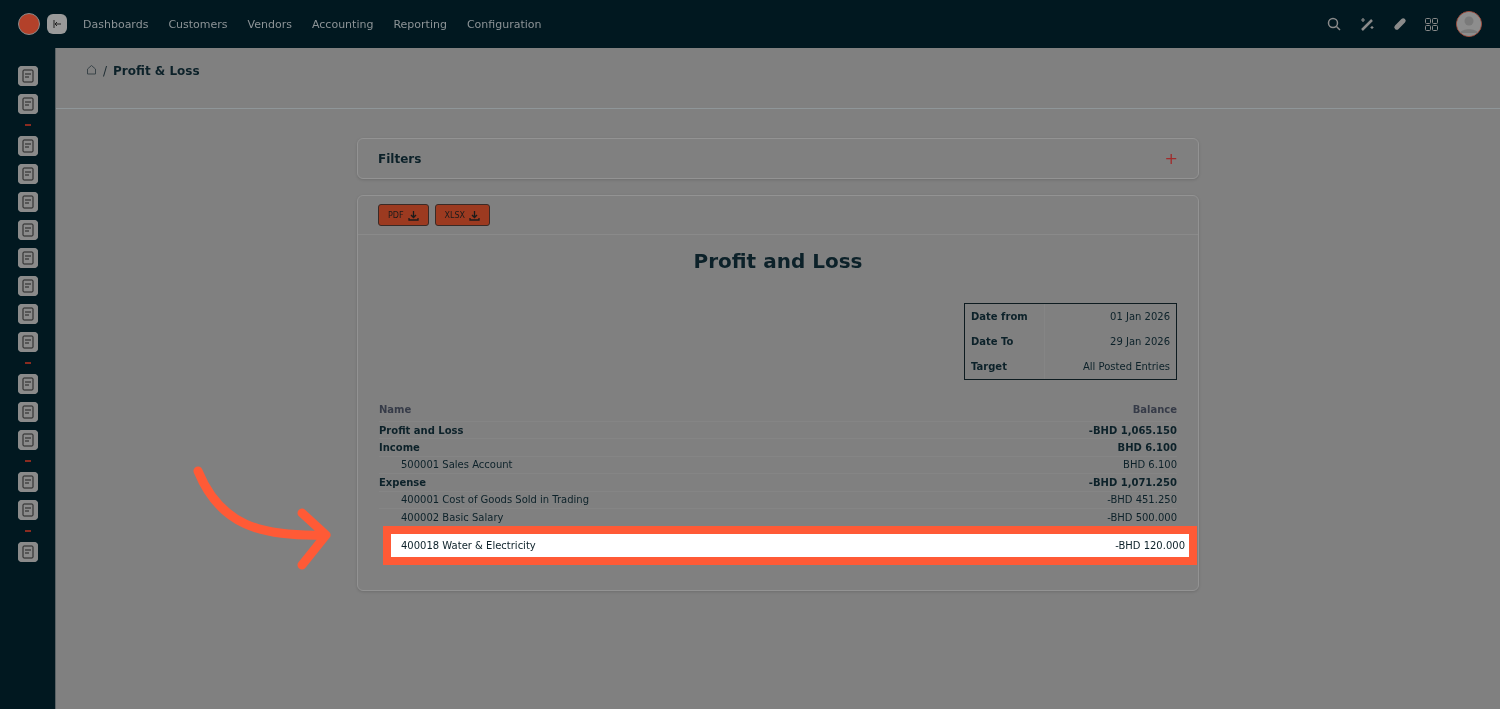 The height and width of the screenshot is (709, 1500). What do you see at coordinates (1469, 24) in the screenshot?
I see `avatar` at bounding box center [1469, 24].